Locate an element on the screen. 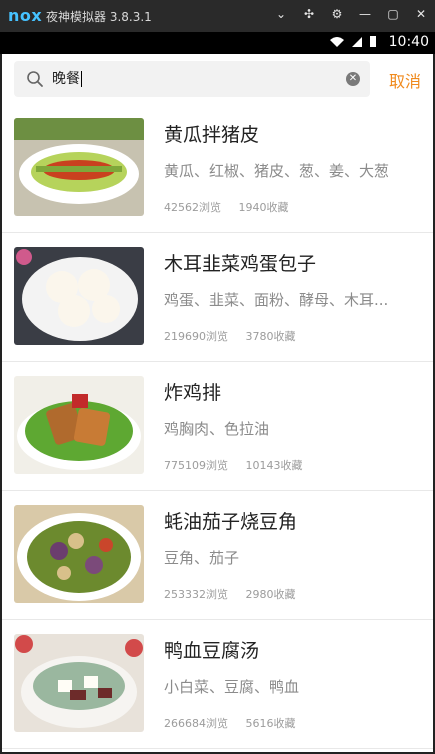 This screenshot has width=435, height=754. search-icon is located at coordinates (35, 79).